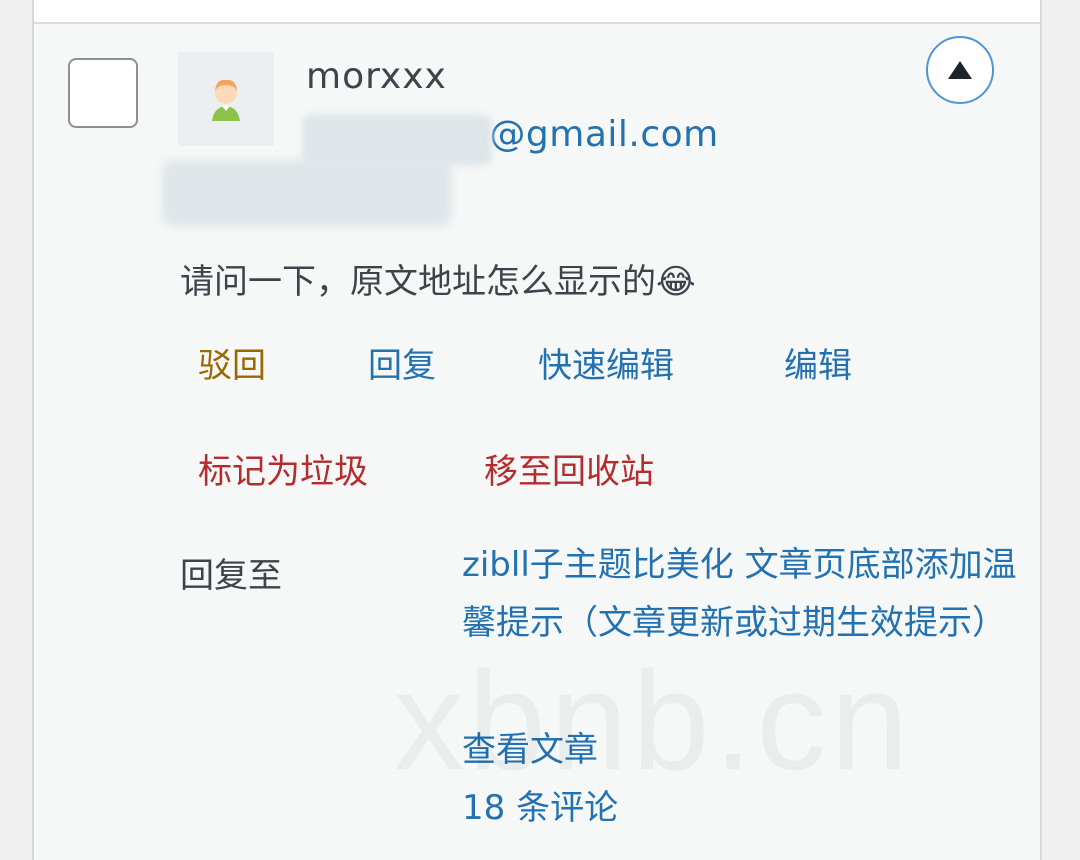 The height and width of the screenshot is (860, 1080). I want to click on view-post-link: 查看文章, so click(530, 746).